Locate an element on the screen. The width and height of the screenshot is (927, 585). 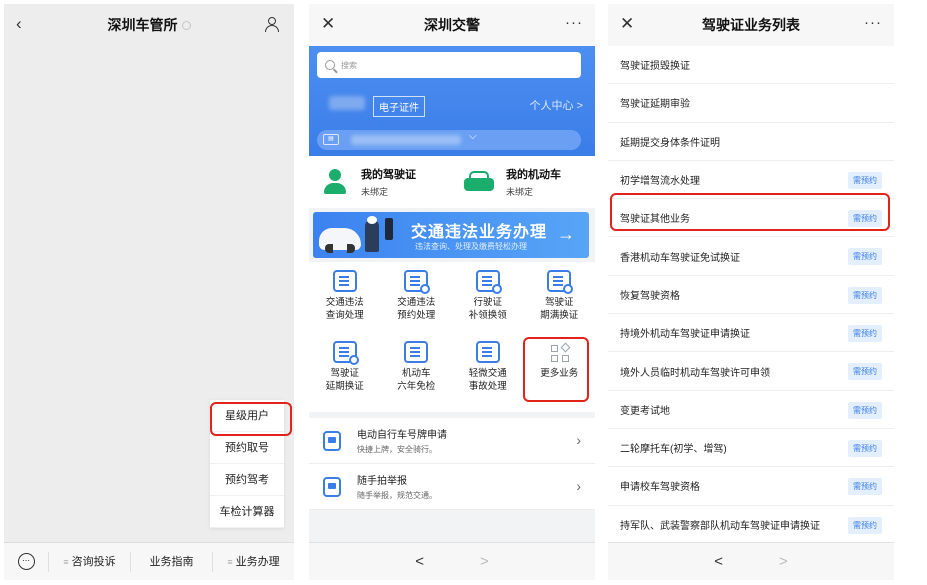
list-item-title: 电动自行车号牌申请 is located at coordinates (402, 435).